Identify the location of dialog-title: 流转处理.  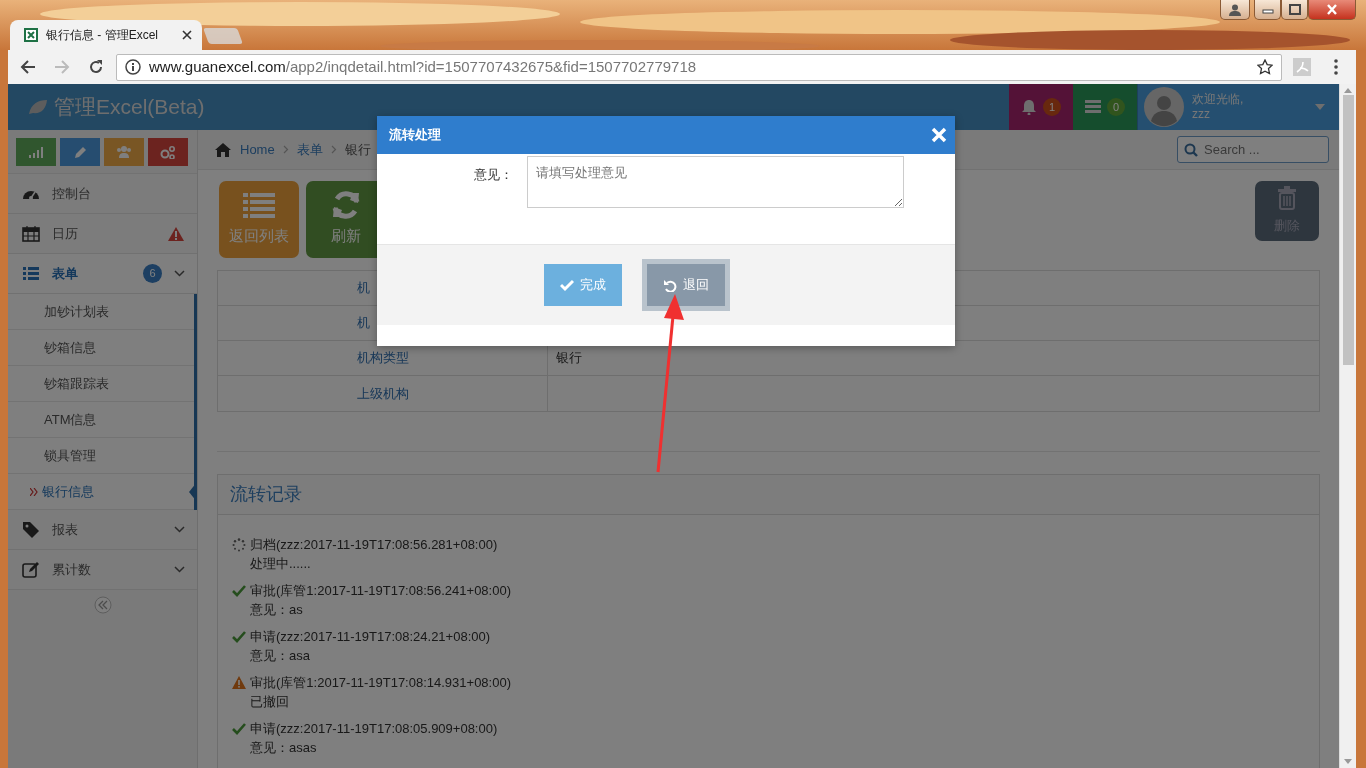
(415, 135).